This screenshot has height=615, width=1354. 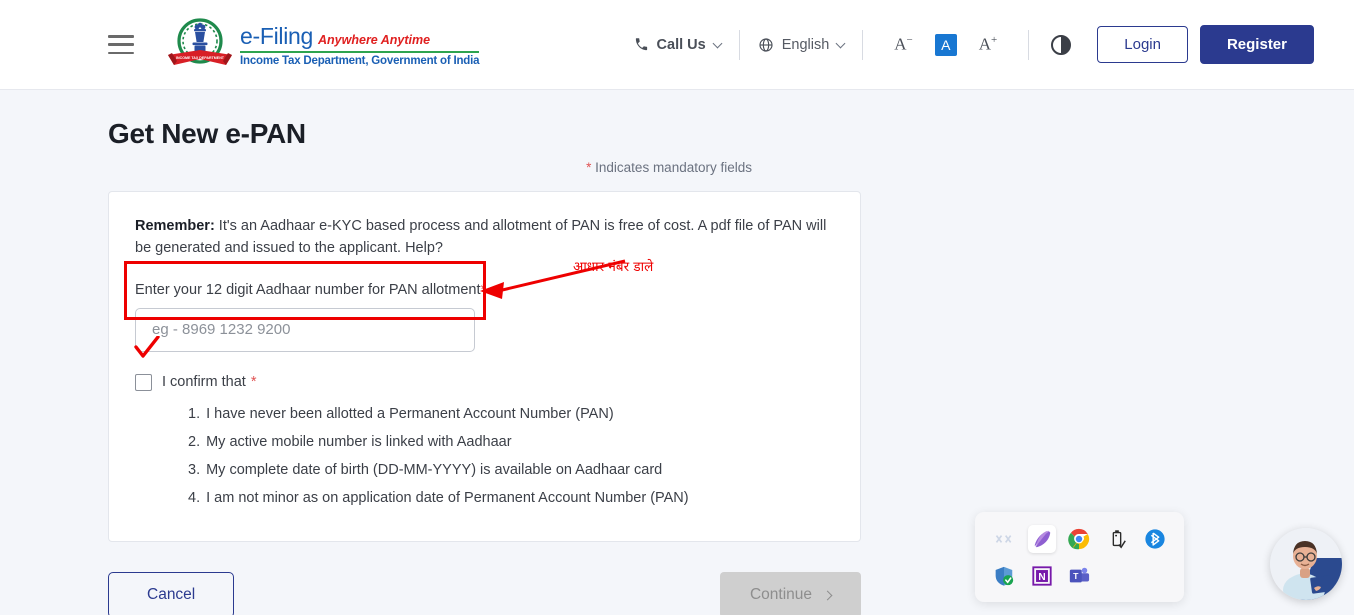 I want to click on hindi-annotation-text: आधार नंबर डाले, so click(x=613, y=267).